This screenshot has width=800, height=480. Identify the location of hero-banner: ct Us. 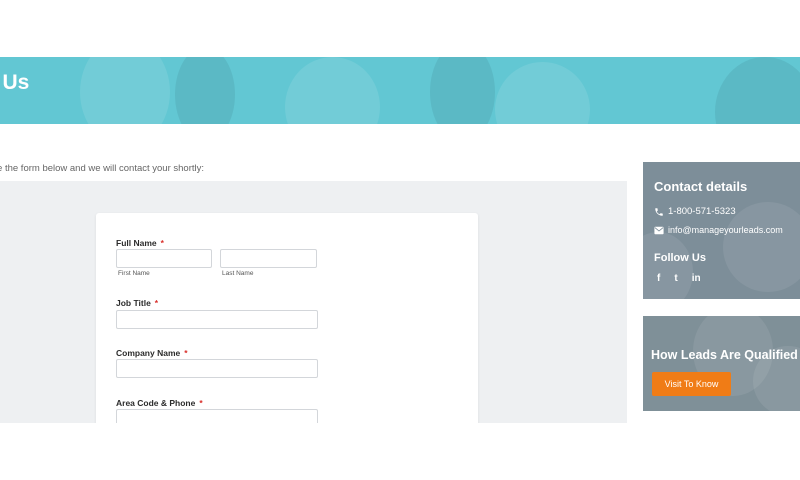
(400, 90).